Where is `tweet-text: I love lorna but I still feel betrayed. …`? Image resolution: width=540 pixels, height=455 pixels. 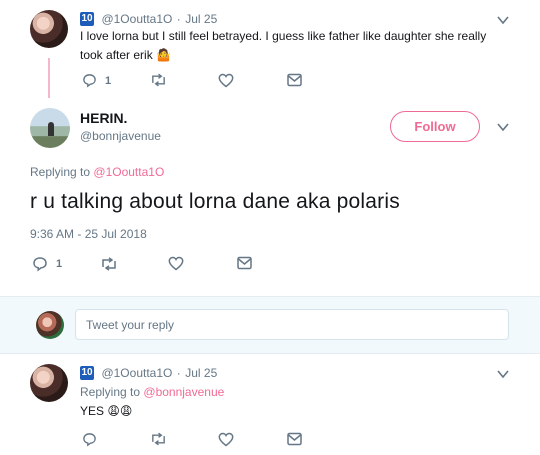
tweet-text: I love lorna but I still feel betrayed. … is located at coordinates (290, 46).